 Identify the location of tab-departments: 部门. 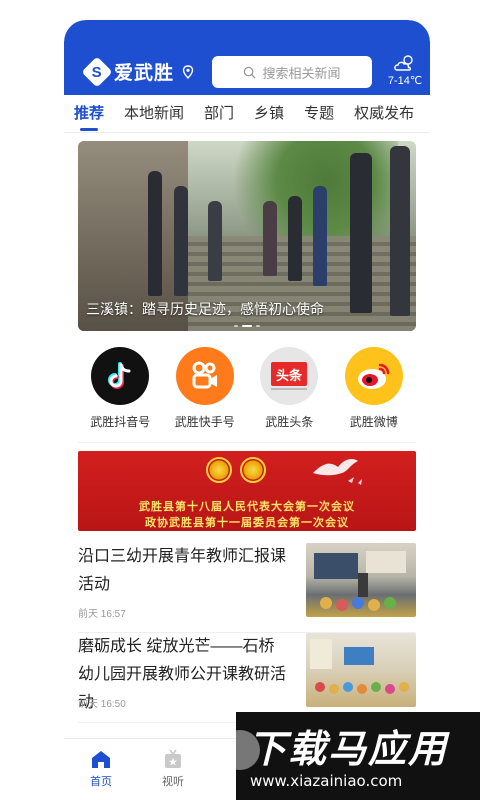
(219, 114).